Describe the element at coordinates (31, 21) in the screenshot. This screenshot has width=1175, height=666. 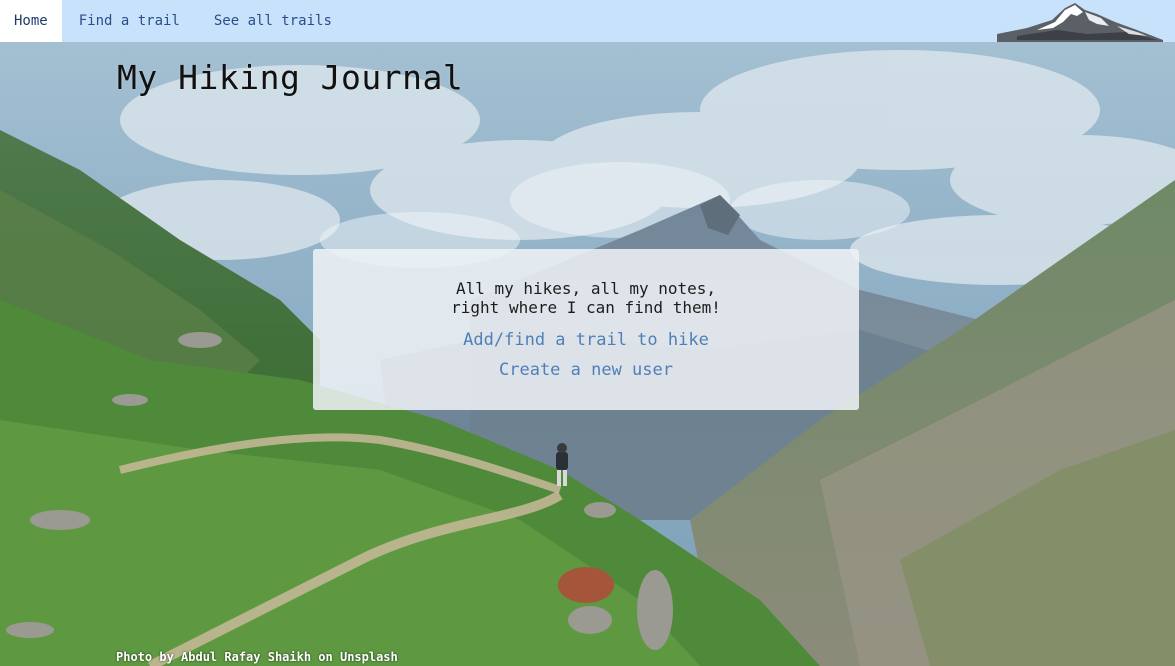
I see `nav-home: Home` at that location.